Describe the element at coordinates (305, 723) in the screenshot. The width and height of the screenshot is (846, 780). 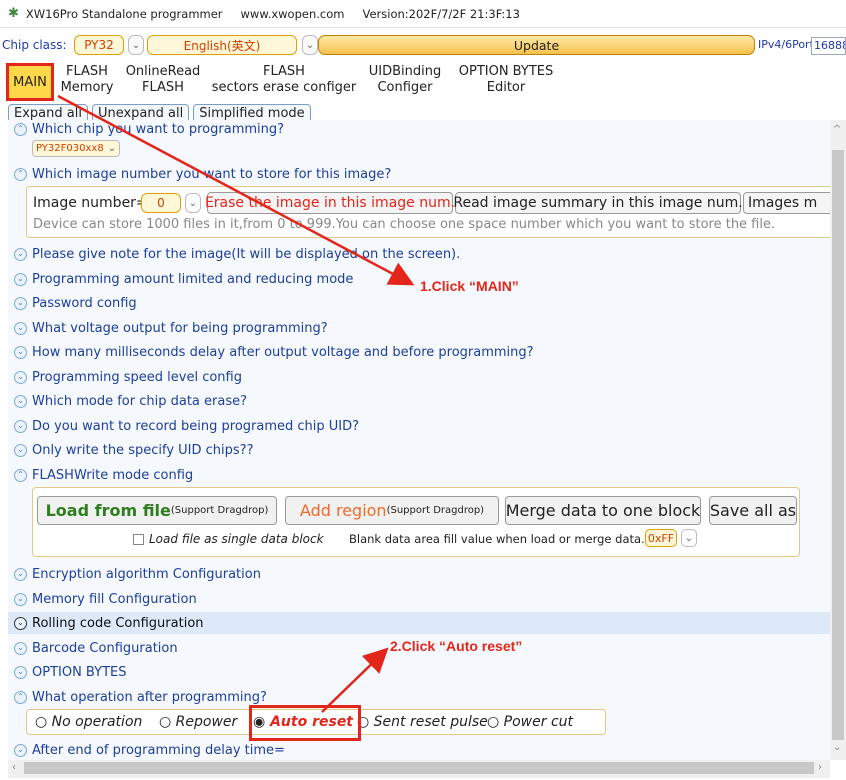
I see `highlight-auto-reset-box` at that location.